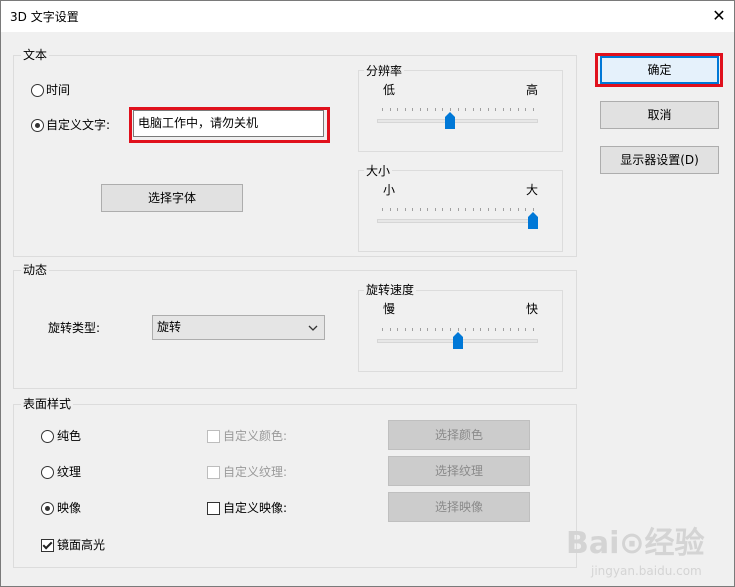 The width and height of the screenshot is (735, 587). Describe the element at coordinates (367, 16) in the screenshot. I see `title-bar: 3D 文字设置 ✕` at that location.